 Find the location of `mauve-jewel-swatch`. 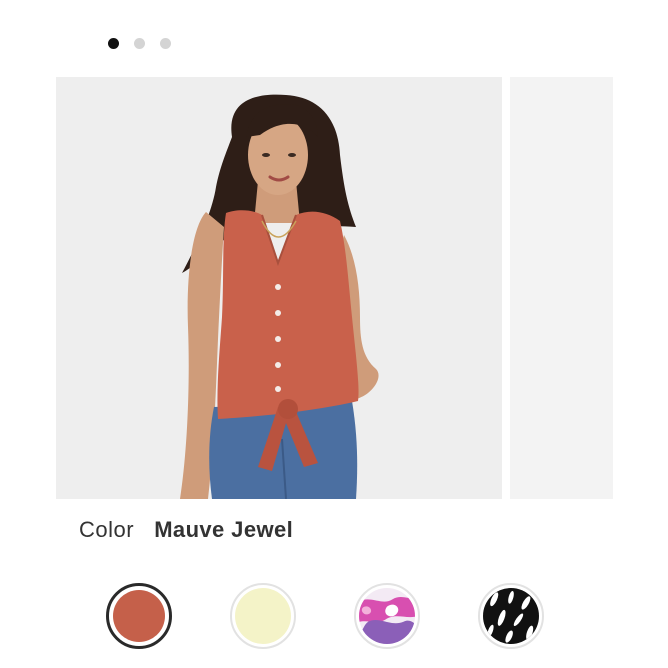

mauve-jewel-swatch is located at coordinates (139, 616).